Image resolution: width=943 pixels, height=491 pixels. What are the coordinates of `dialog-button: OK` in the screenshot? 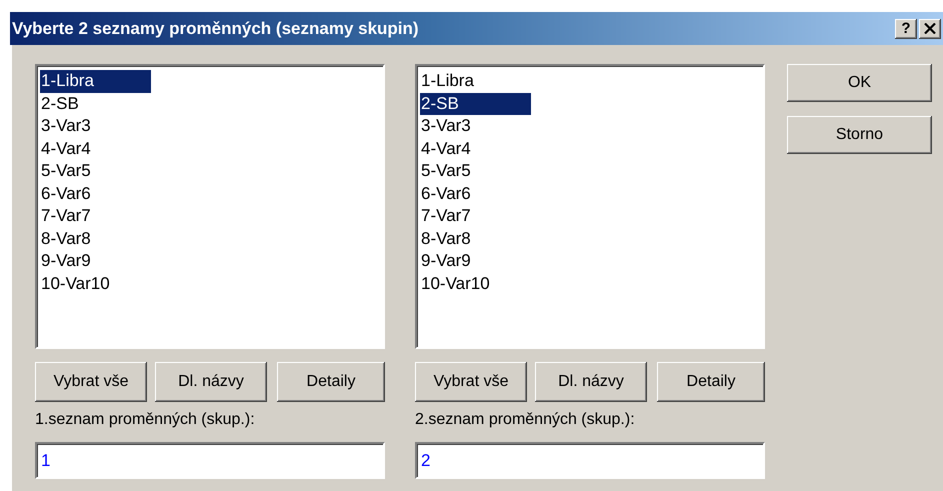 It's located at (859, 83).